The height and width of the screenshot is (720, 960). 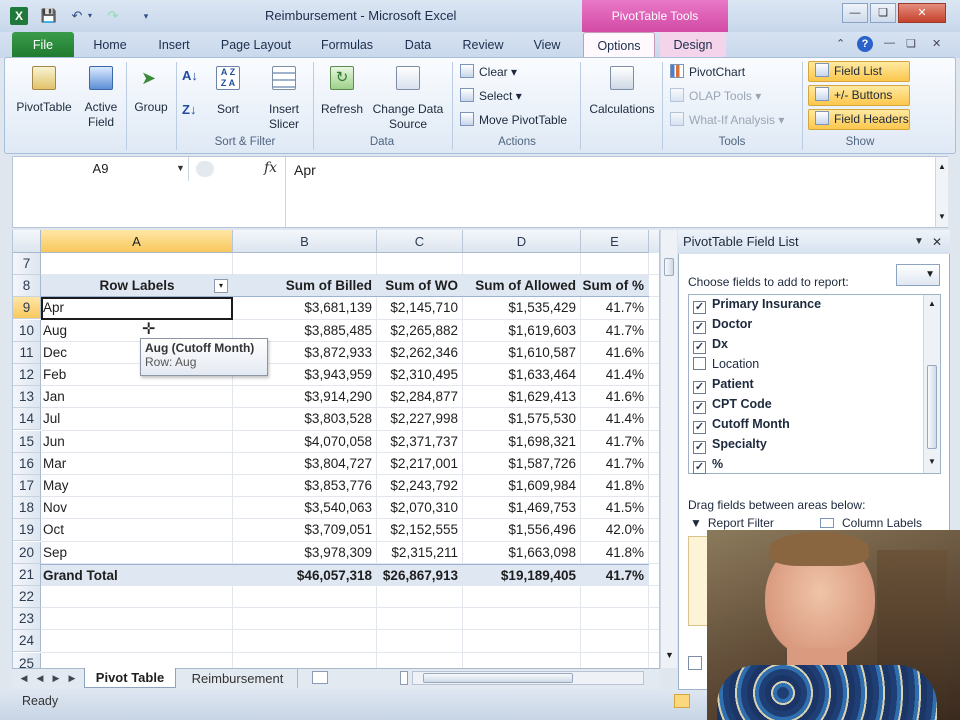 I want to click on row-label-cell: Oct, so click(x=137, y=530).